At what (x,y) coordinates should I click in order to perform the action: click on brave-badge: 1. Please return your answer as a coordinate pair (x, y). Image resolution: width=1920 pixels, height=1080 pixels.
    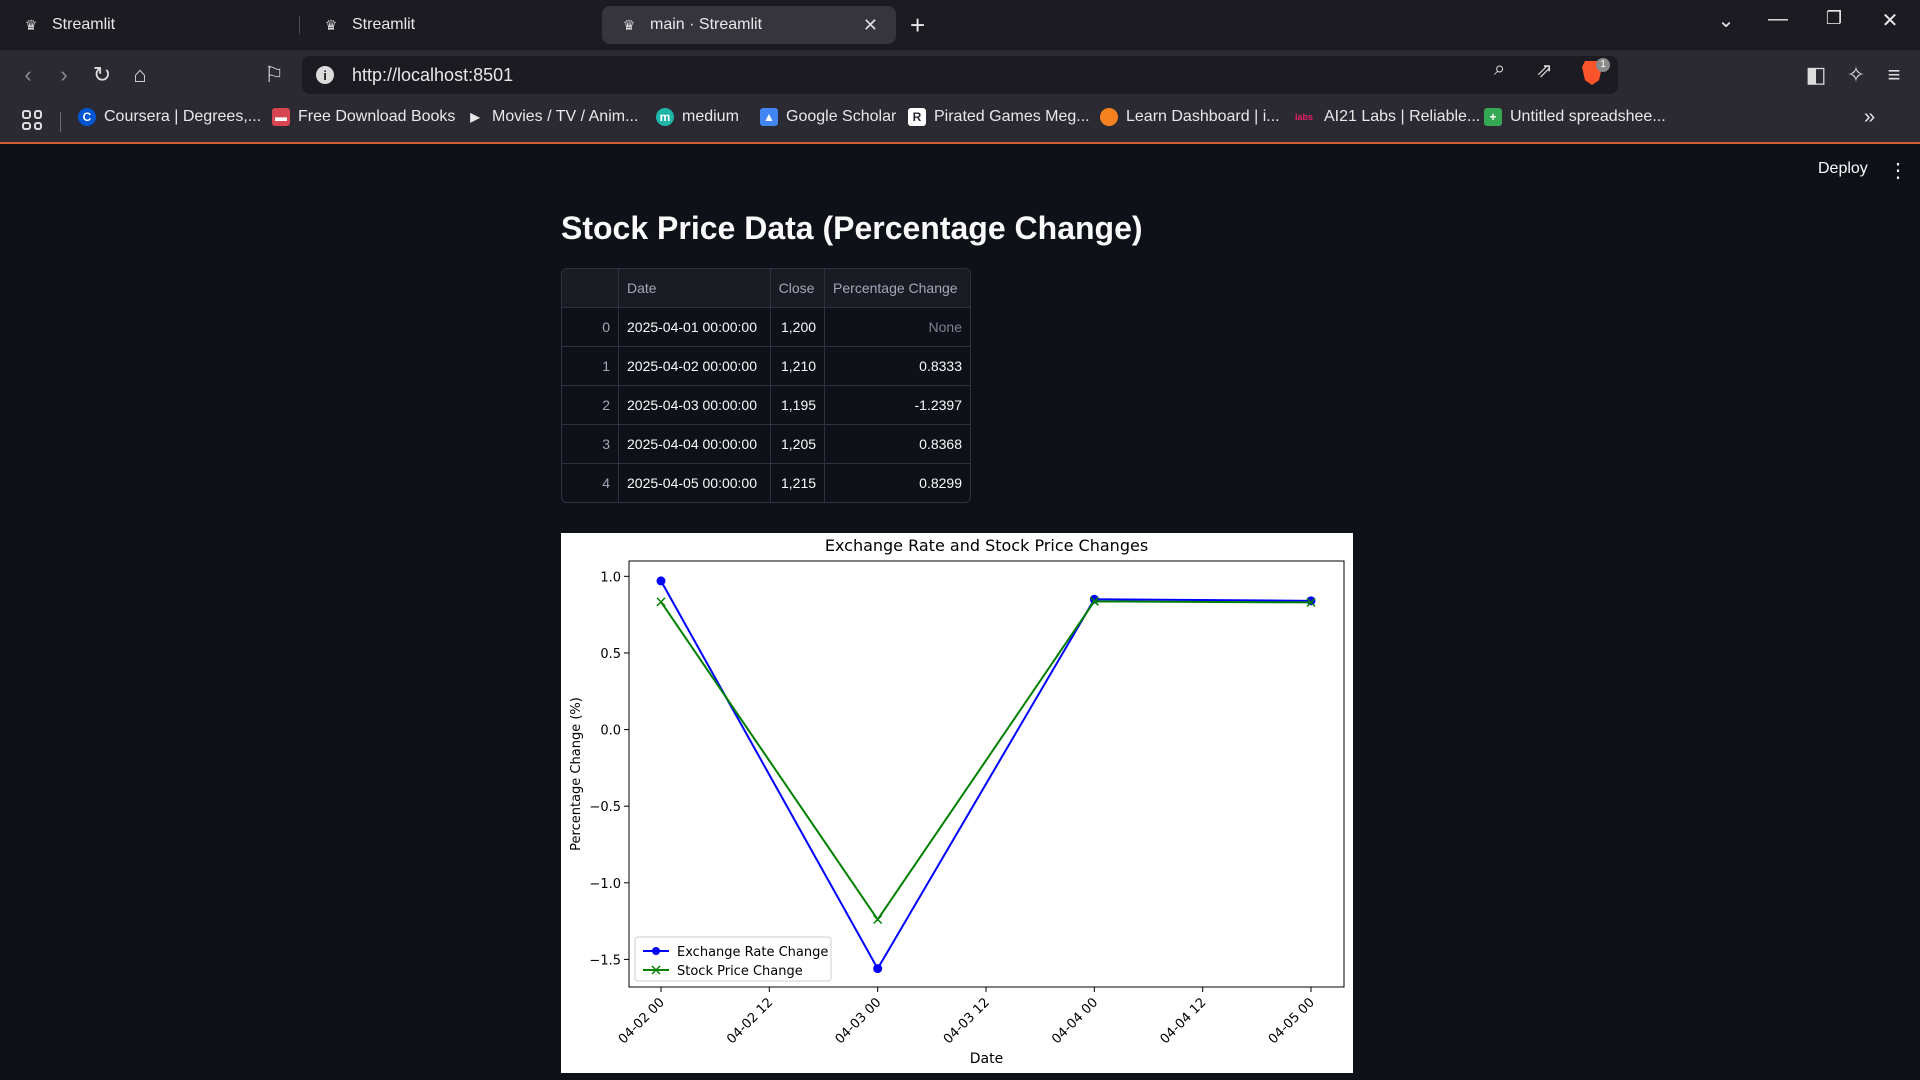
    Looking at the image, I should click on (1603, 65).